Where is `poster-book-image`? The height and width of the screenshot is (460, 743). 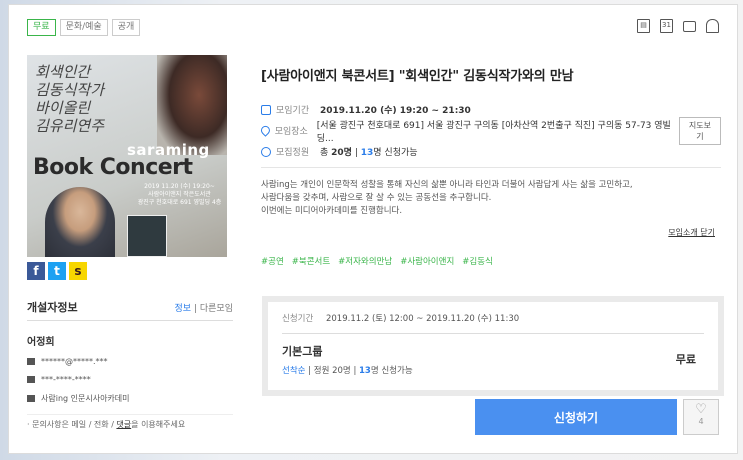 poster-book-image is located at coordinates (147, 236).